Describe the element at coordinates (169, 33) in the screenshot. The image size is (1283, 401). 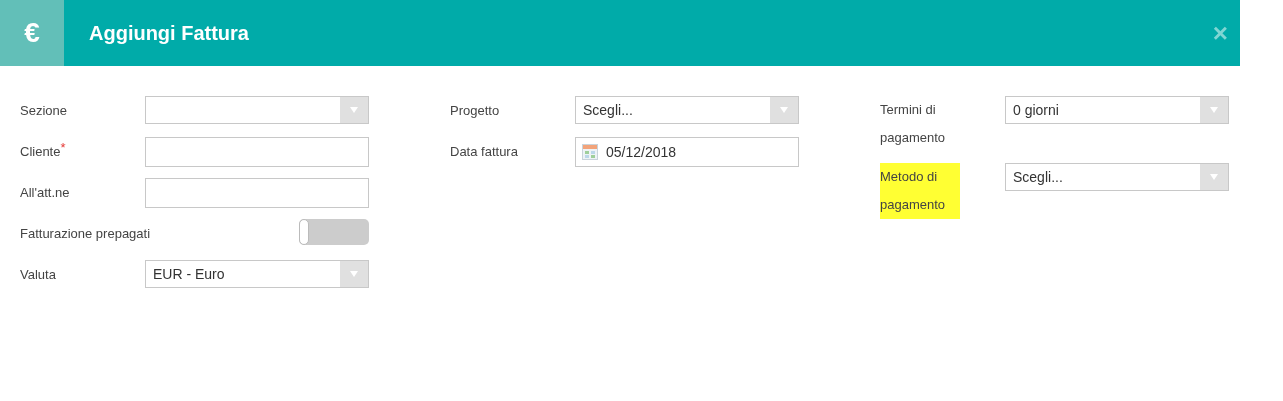
I see `dialog-title: Aggiungi Fattura` at that location.